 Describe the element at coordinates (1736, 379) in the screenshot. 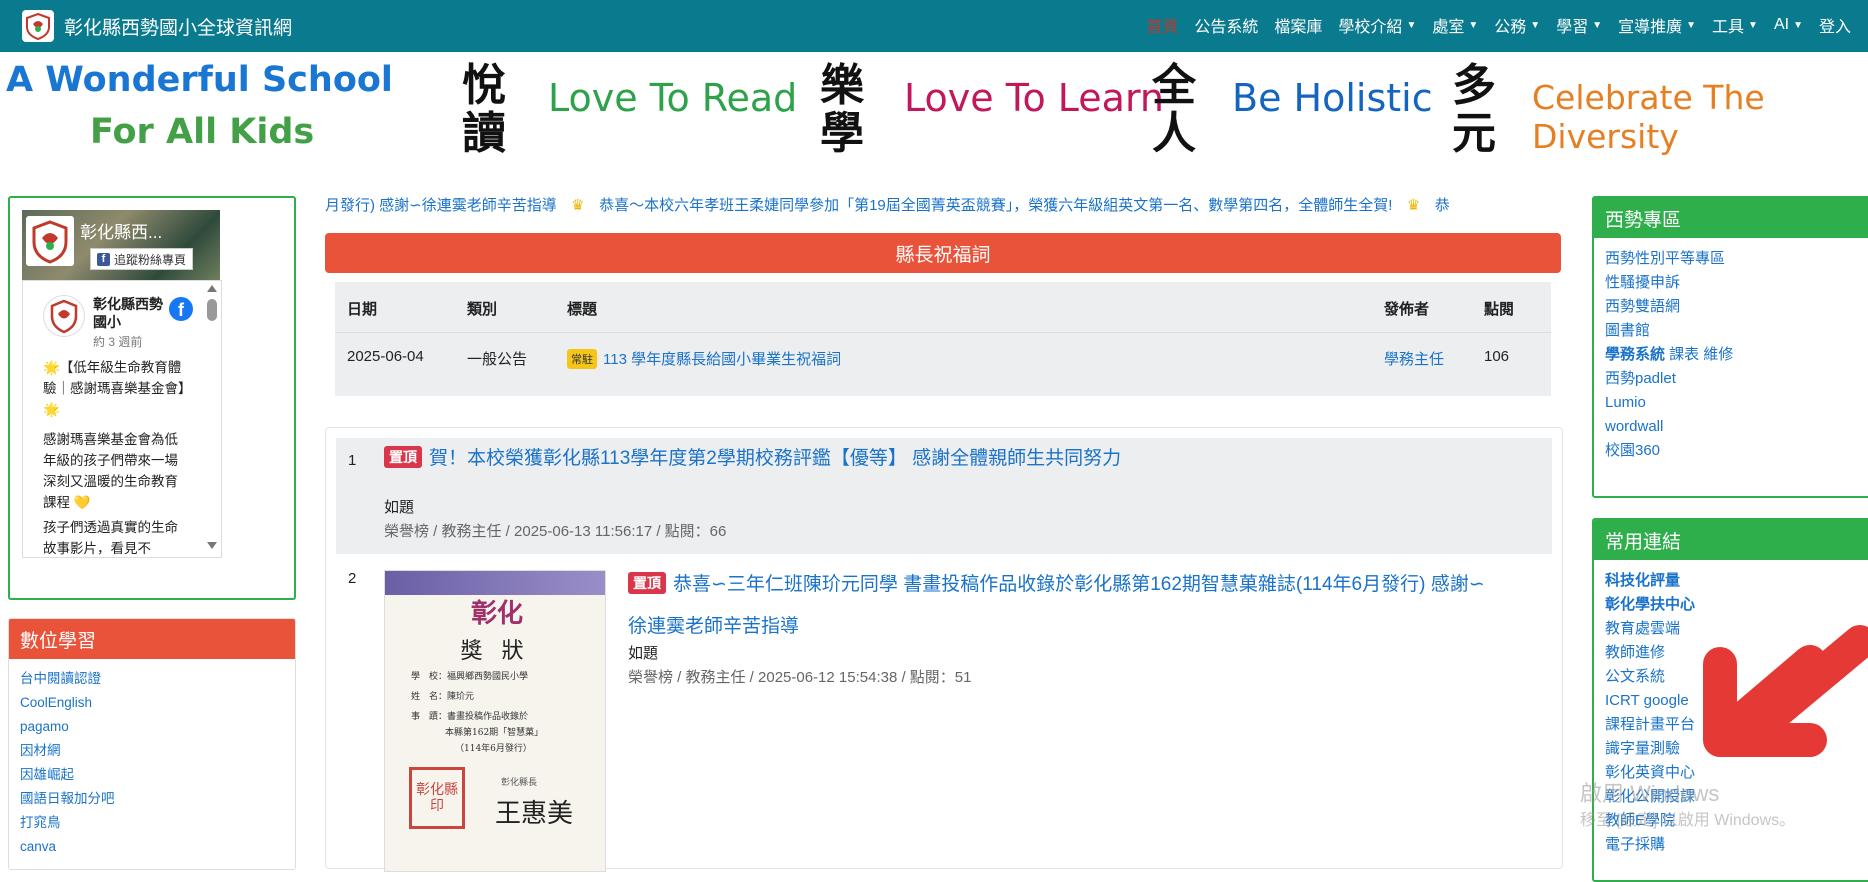

I see `xishi-link: 西勢padlet` at that location.